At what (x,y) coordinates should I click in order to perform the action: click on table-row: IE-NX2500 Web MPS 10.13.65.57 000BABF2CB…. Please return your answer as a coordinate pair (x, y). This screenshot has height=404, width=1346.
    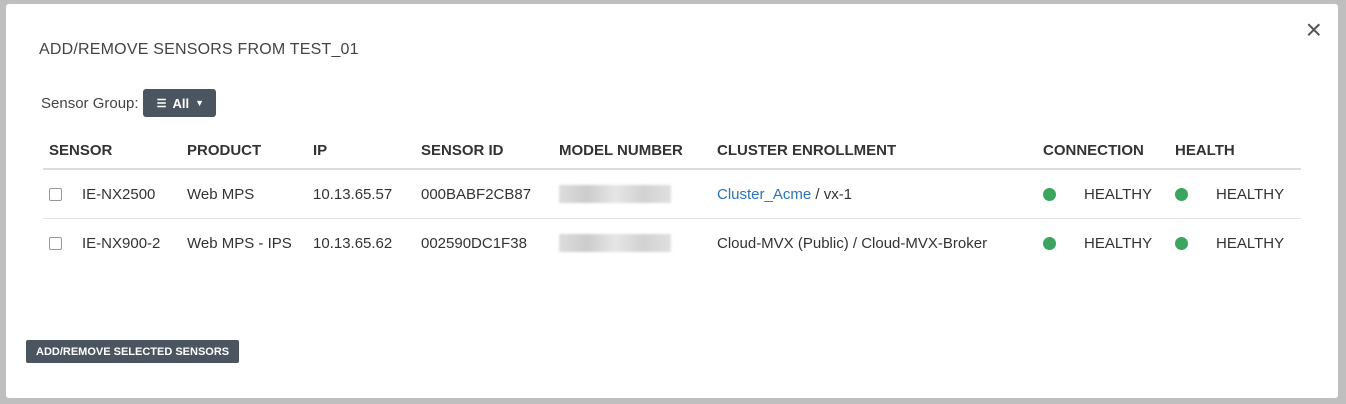
    Looking at the image, I should click on (672, 194).